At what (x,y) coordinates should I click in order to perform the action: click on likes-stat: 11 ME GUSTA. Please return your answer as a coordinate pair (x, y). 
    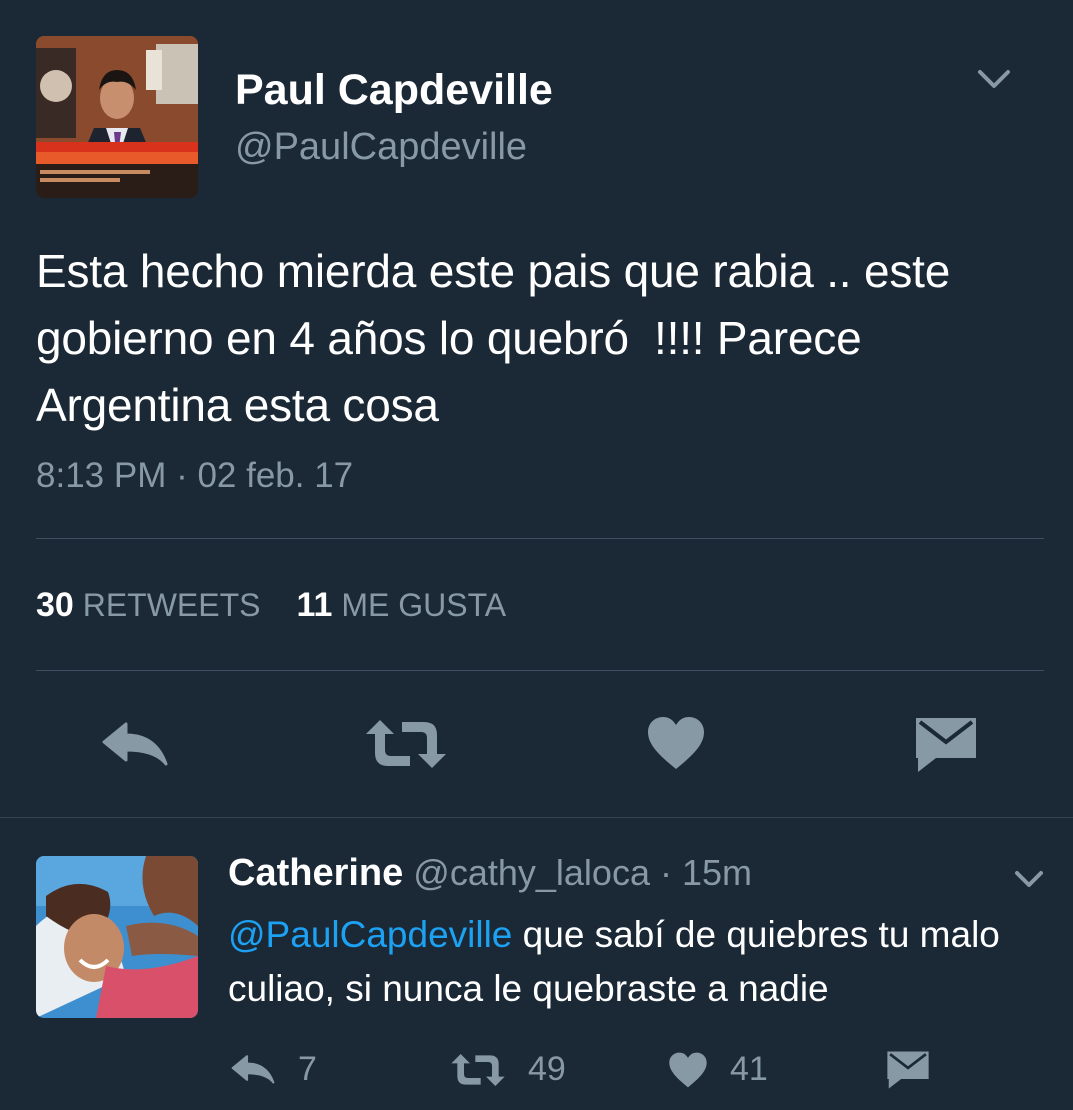
    Looking at the image, I should click on (401, 605).